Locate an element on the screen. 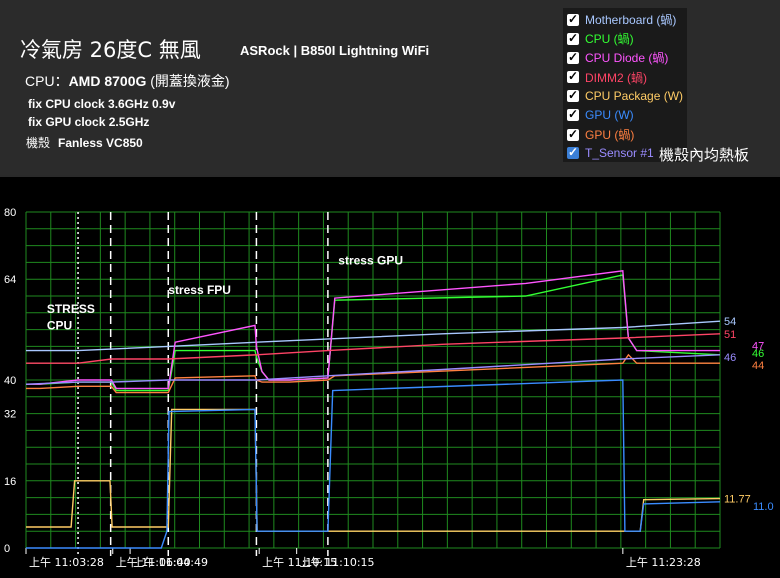 This screenshot has height=578, width=780. x-tick-label: 上午 11:04:49 is located at coordinates (170, 562).